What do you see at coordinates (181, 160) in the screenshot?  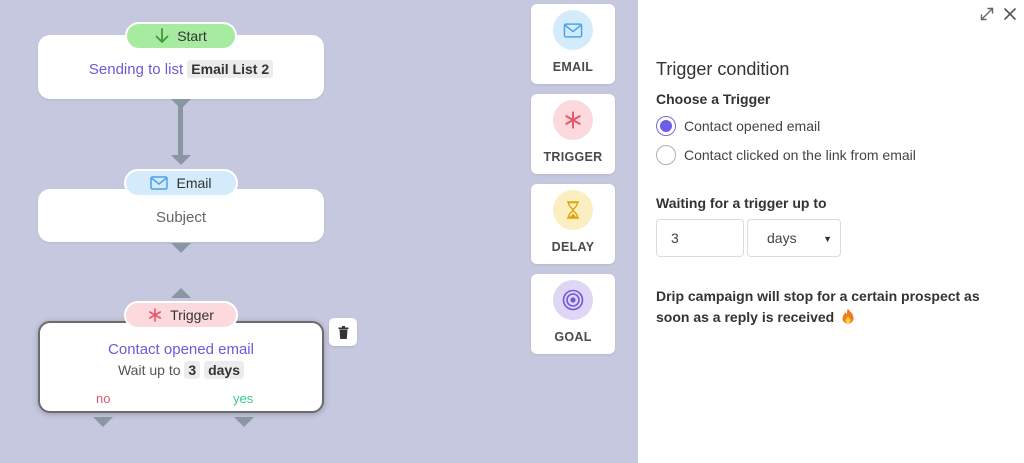 I see `connector-arrow-bottom` at bounding box center [181, 160].